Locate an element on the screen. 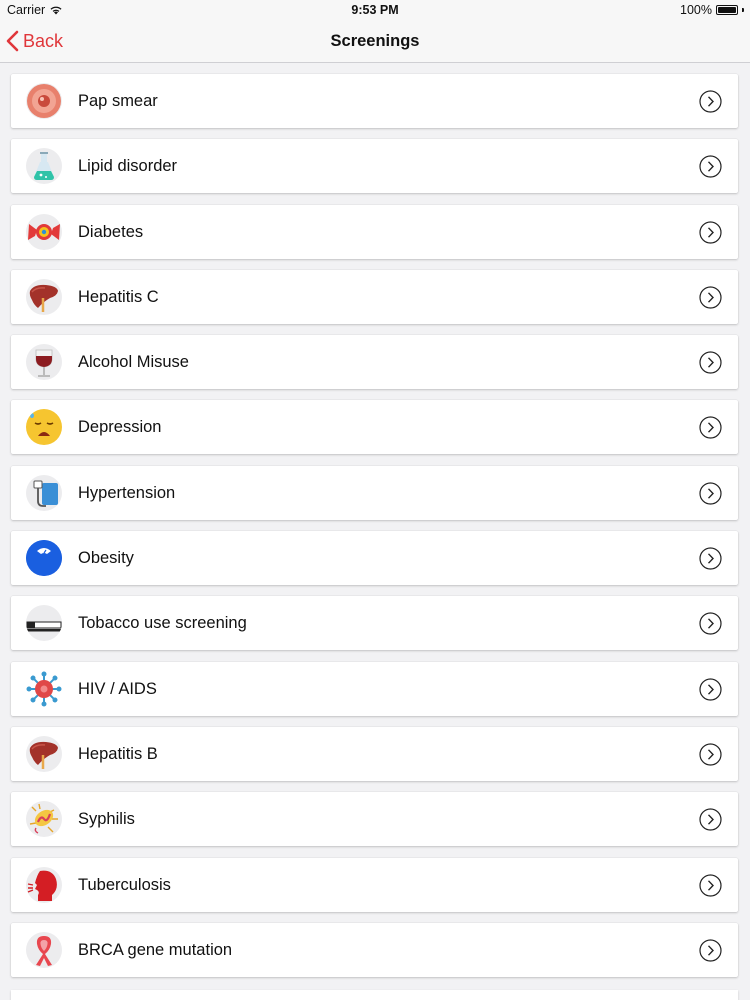 This screenshot has height=1000, width=750. navigation-bar: Back Screenings is located at coordinates (375, 41).